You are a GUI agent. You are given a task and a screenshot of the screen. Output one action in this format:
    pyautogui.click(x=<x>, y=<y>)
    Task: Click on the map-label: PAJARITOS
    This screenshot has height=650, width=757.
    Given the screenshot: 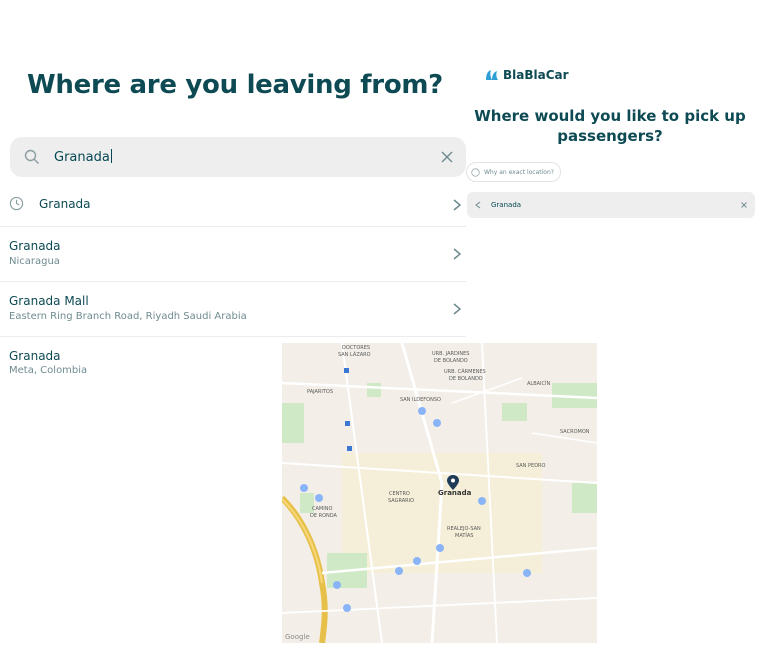 What is the action you would take?
    pyautogui.click(x=320, y=392)
    